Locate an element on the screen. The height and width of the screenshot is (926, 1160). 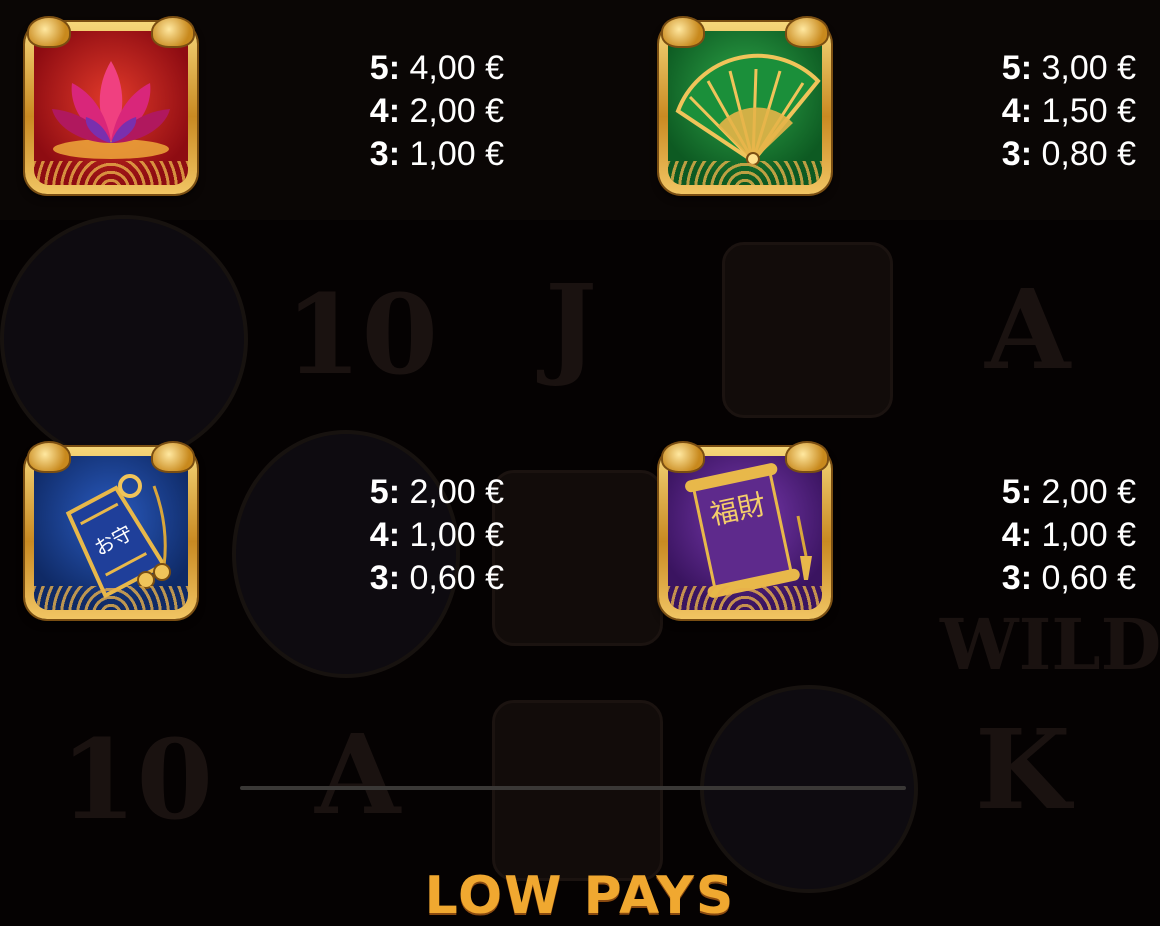
pay-line: 3: 1,00 € is located at coordinates (436, 154).